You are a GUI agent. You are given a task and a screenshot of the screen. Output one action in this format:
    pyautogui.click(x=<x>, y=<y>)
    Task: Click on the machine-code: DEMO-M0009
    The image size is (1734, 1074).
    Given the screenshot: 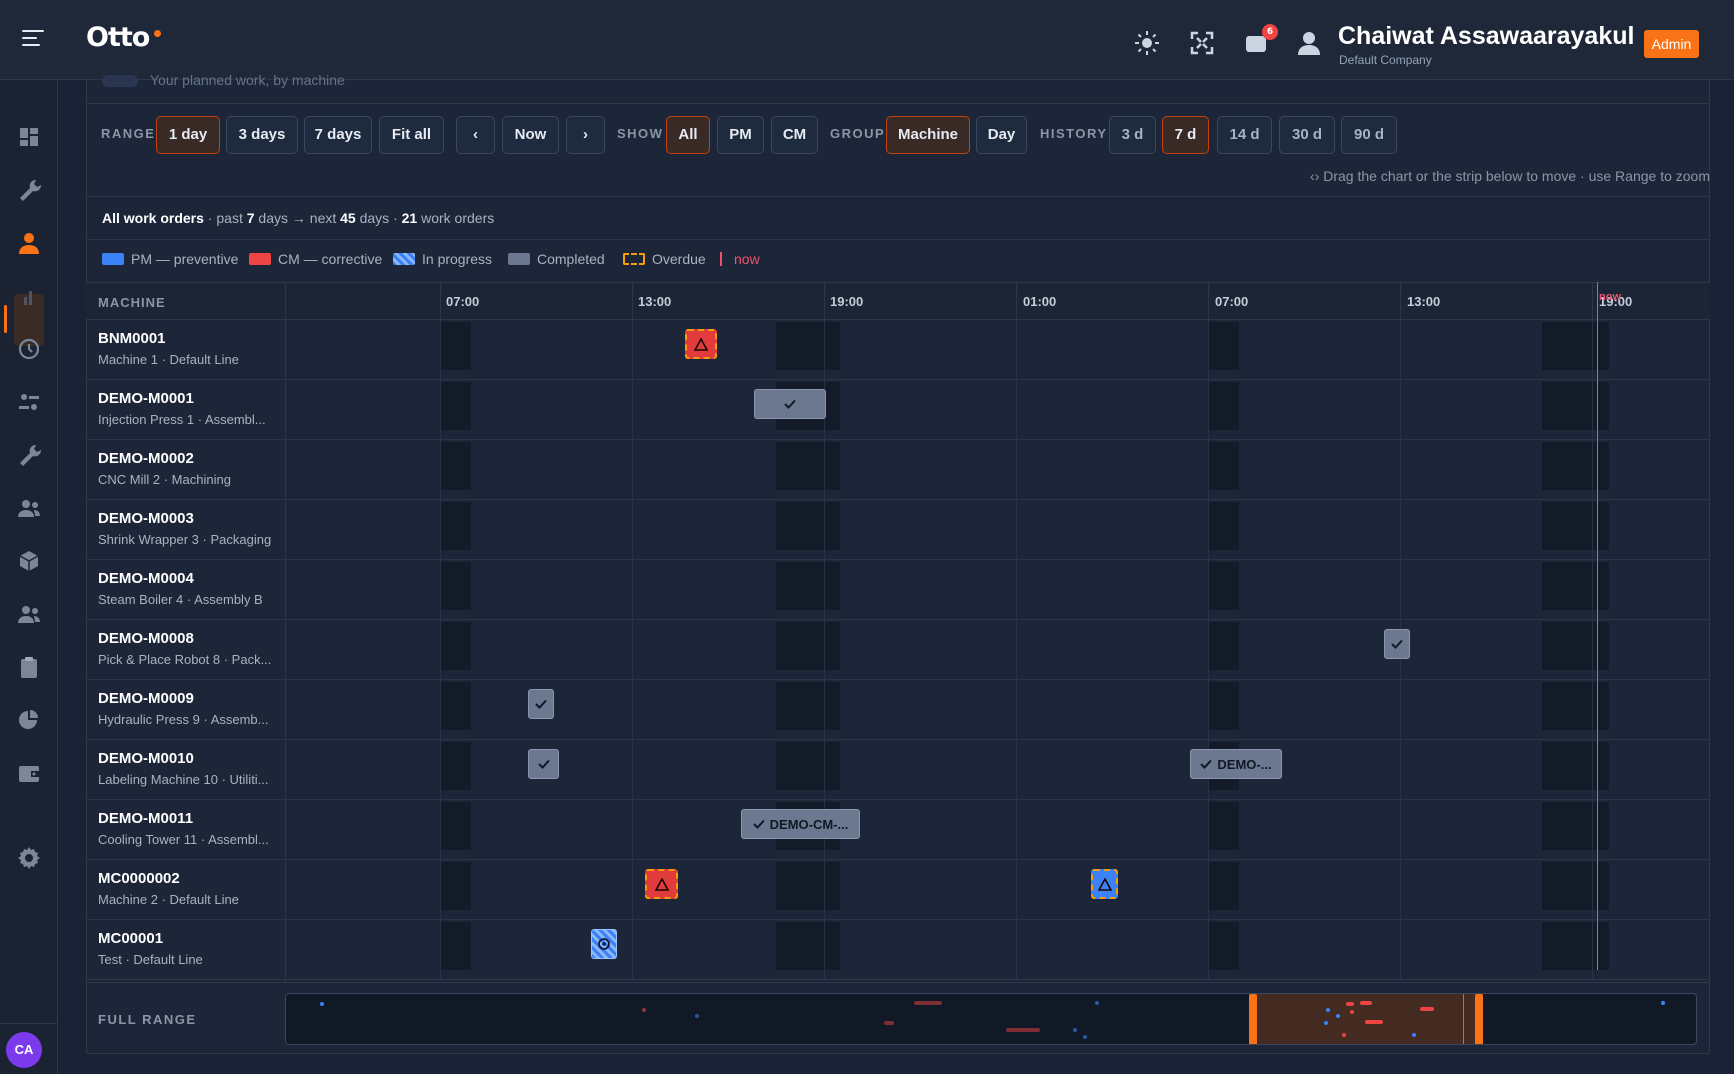 What is the action you would take?
    pyautogui.click(x=146, y=698)
    